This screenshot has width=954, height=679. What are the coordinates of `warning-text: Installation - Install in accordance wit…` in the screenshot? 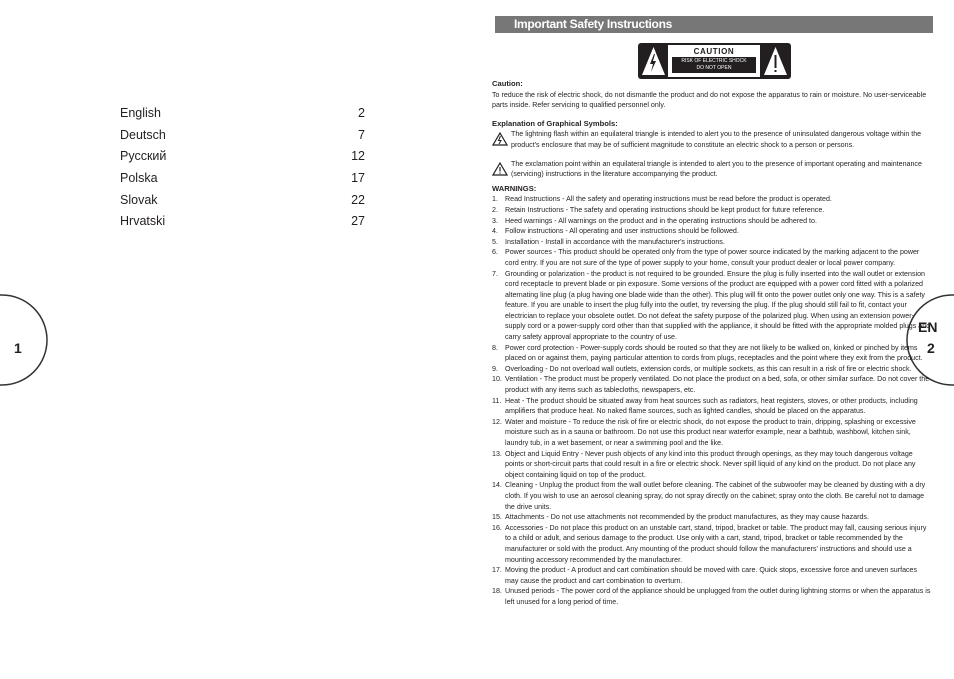 It's located at (615, 241).